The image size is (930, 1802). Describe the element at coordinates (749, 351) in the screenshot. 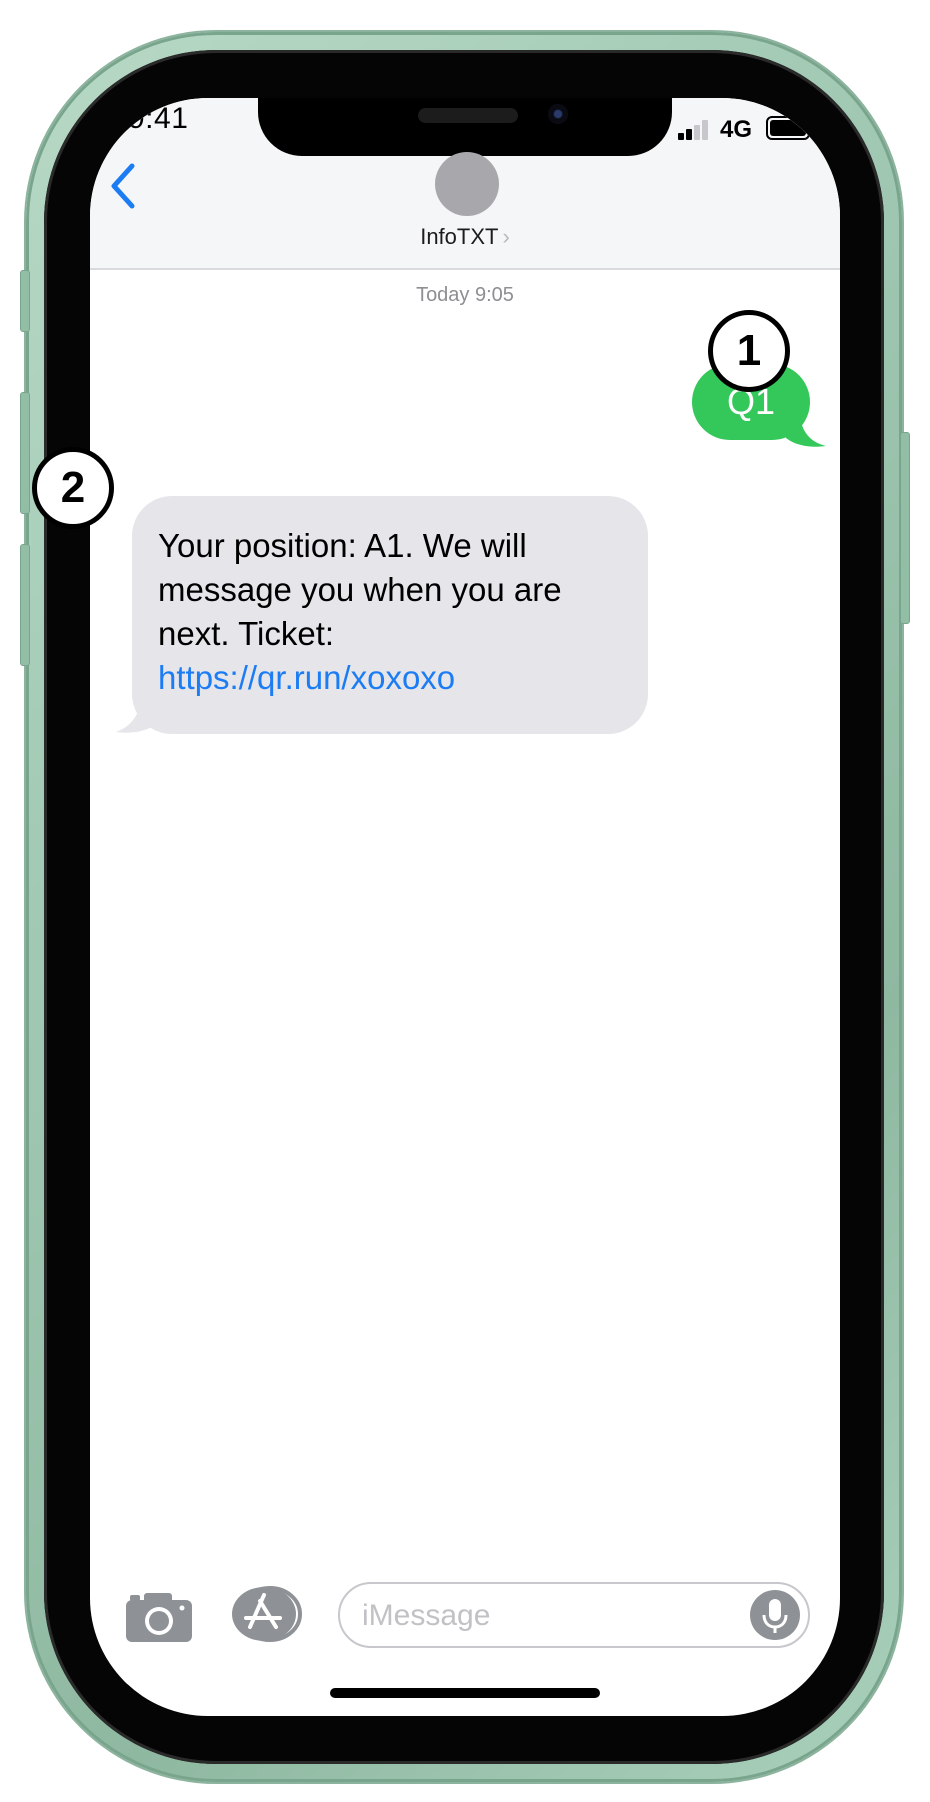

I see `callout-1: 1` at that location.